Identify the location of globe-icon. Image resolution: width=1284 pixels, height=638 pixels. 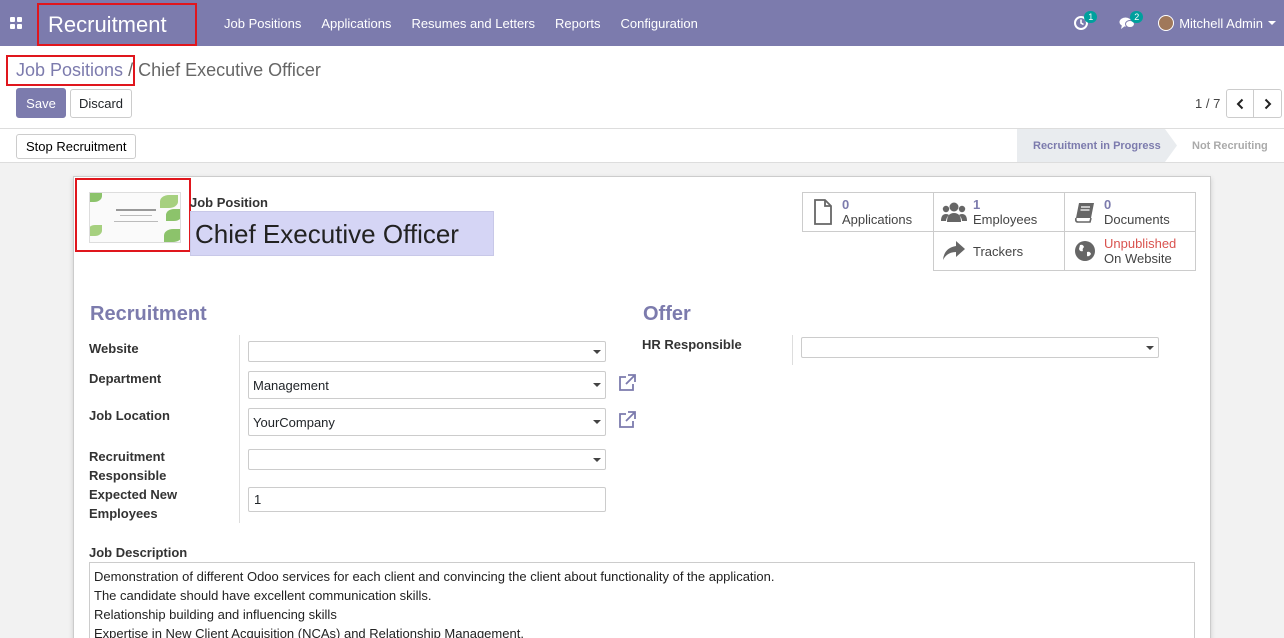
(1085, 251).